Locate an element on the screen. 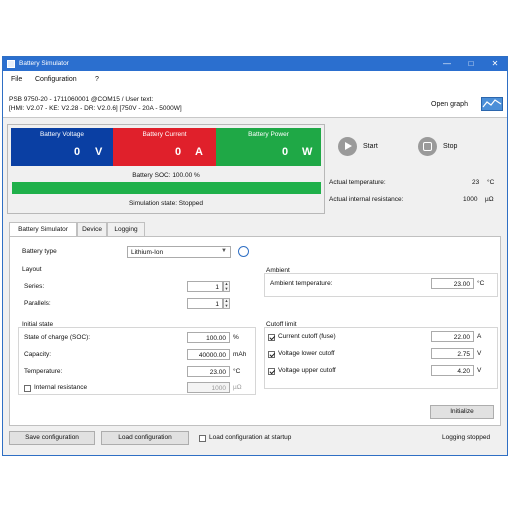 This screenshot has width=510, height=510. menu-bar: File Configuration ? is located at coordinates (255, 79).